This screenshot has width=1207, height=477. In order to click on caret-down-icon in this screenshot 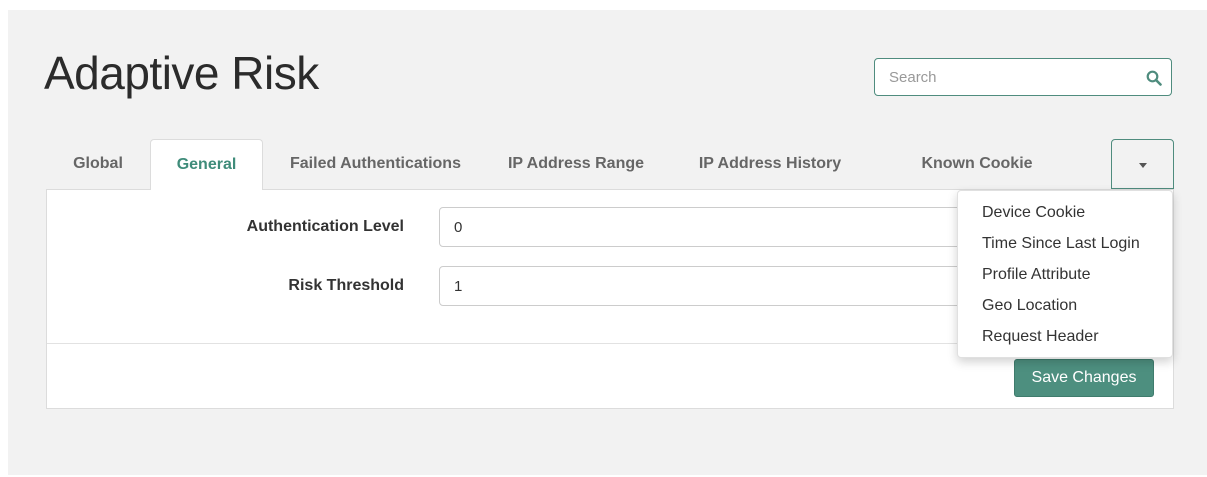, I will do `click(1143, 165)`.